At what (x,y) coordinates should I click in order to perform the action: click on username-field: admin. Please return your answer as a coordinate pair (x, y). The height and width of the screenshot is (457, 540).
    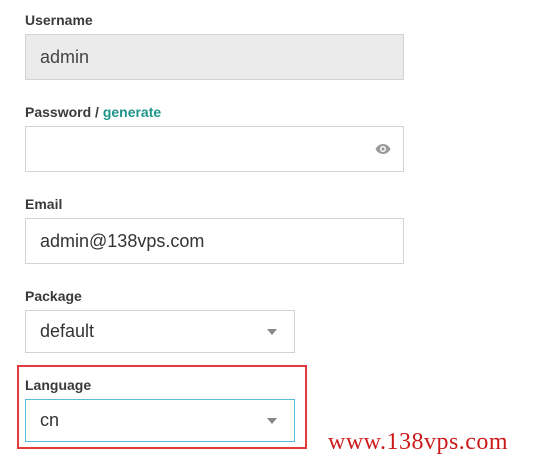
    Looking at the image, I should click on (214, 57).